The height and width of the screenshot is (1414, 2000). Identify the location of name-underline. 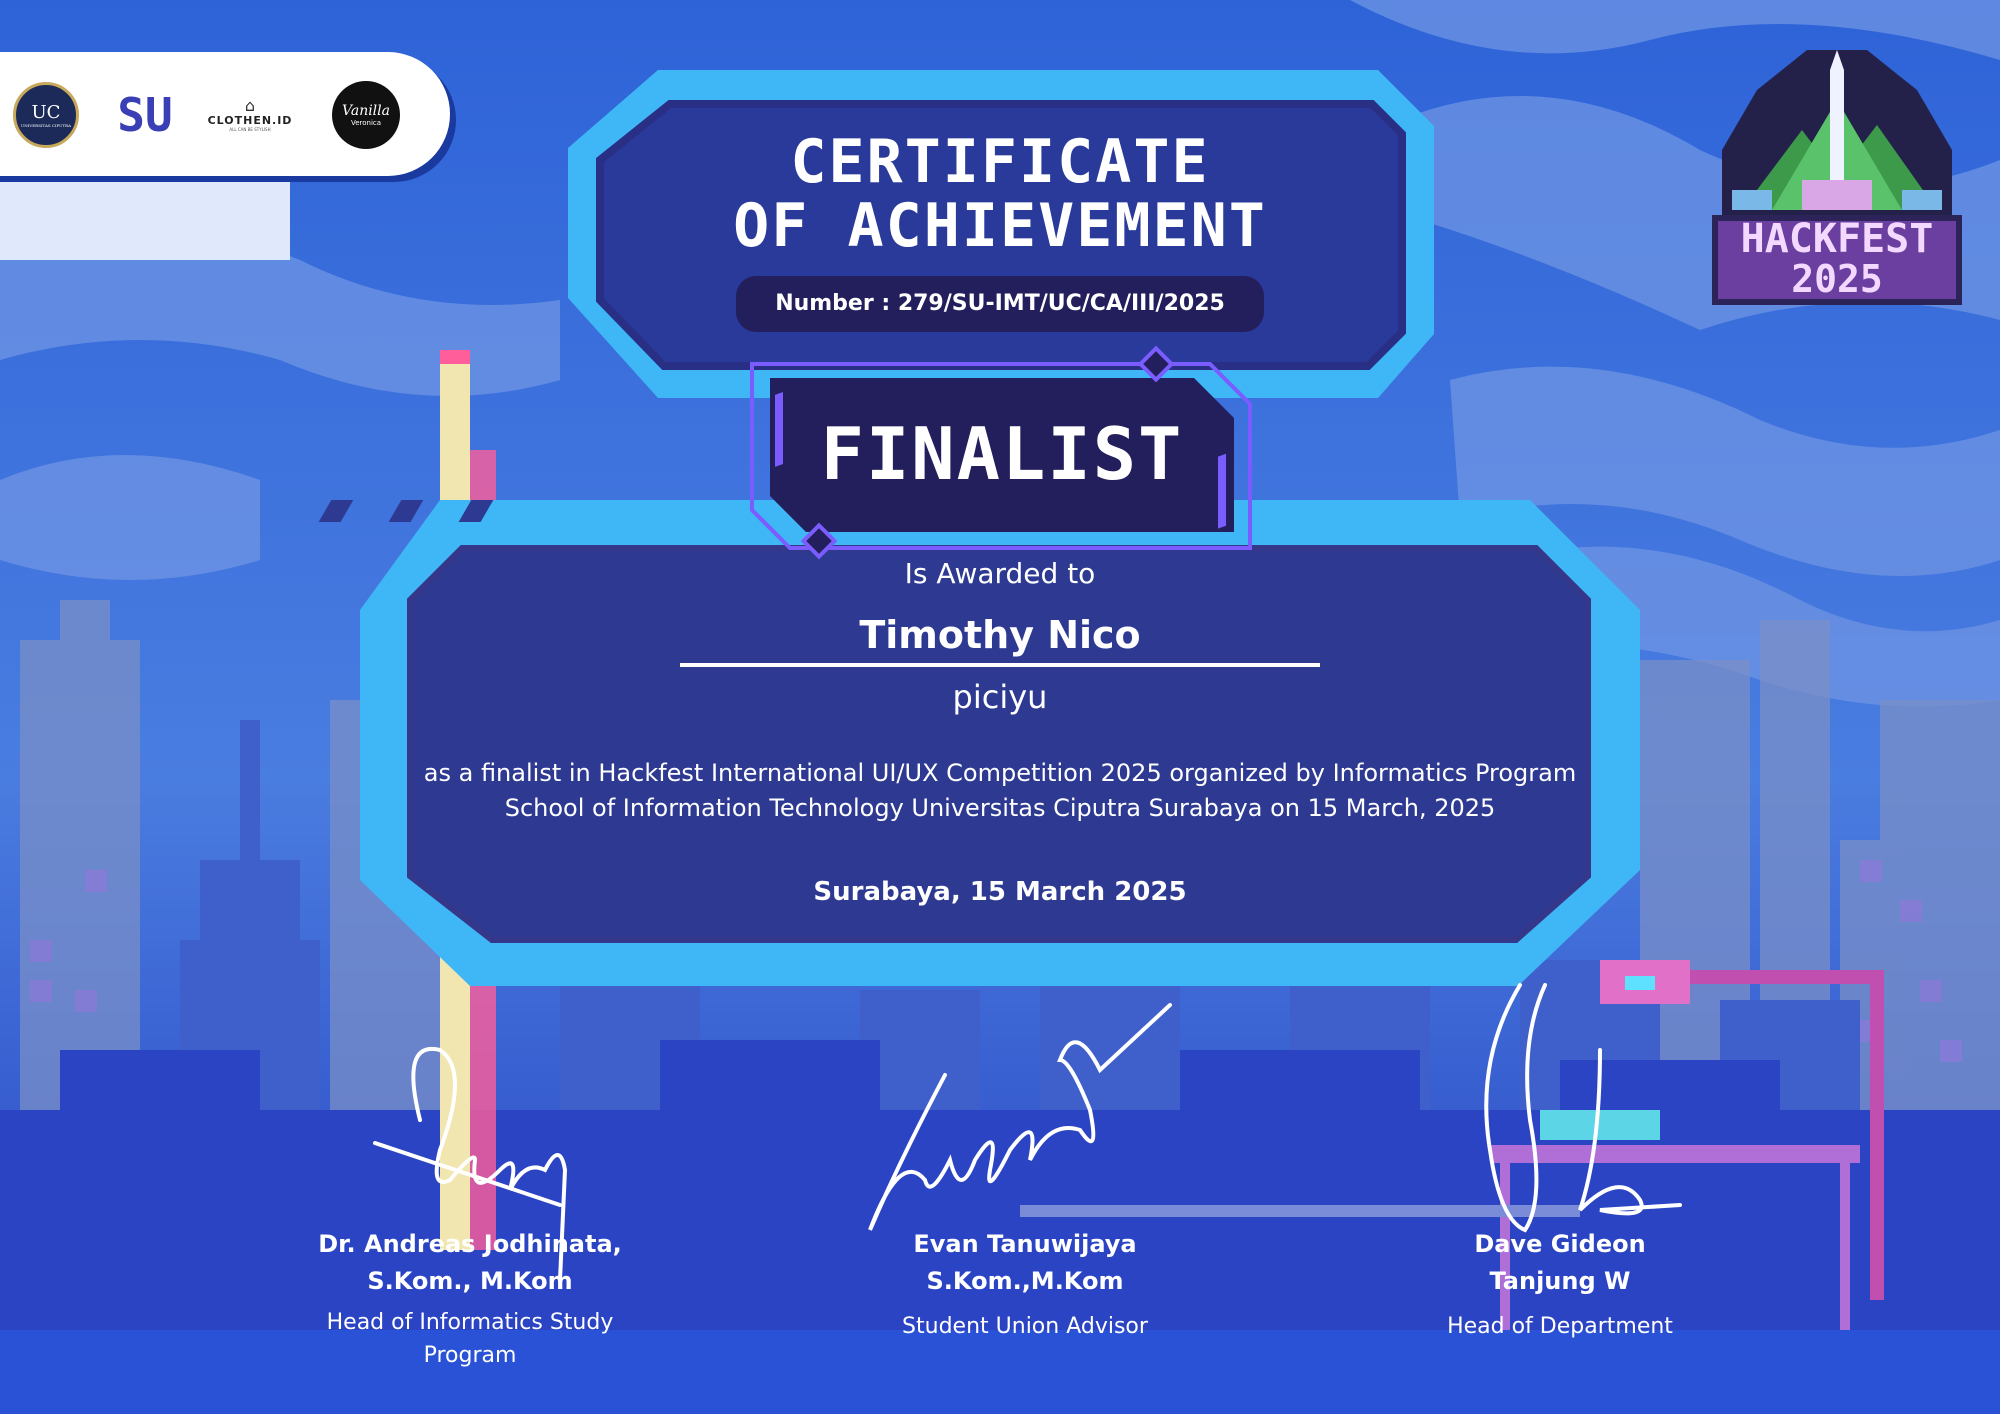
(1000, 665).